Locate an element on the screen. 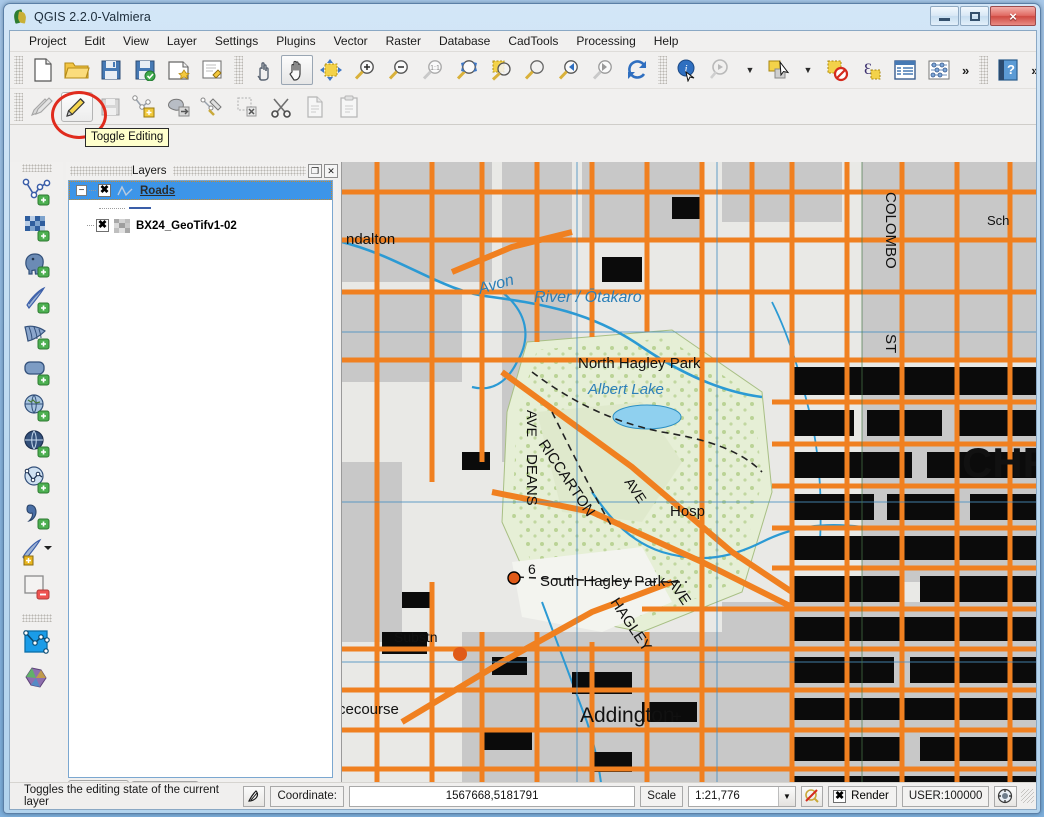  panel-drag-dots-right is located at coordinates (239, 171).